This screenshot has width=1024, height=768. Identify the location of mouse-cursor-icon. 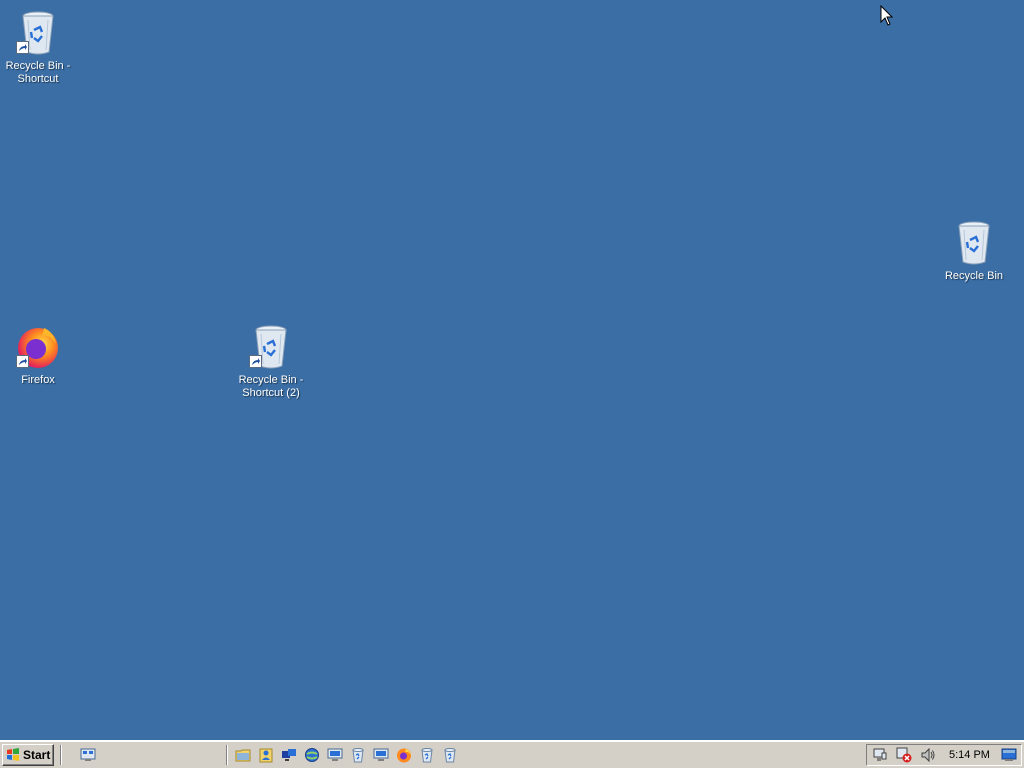
(887, 15).